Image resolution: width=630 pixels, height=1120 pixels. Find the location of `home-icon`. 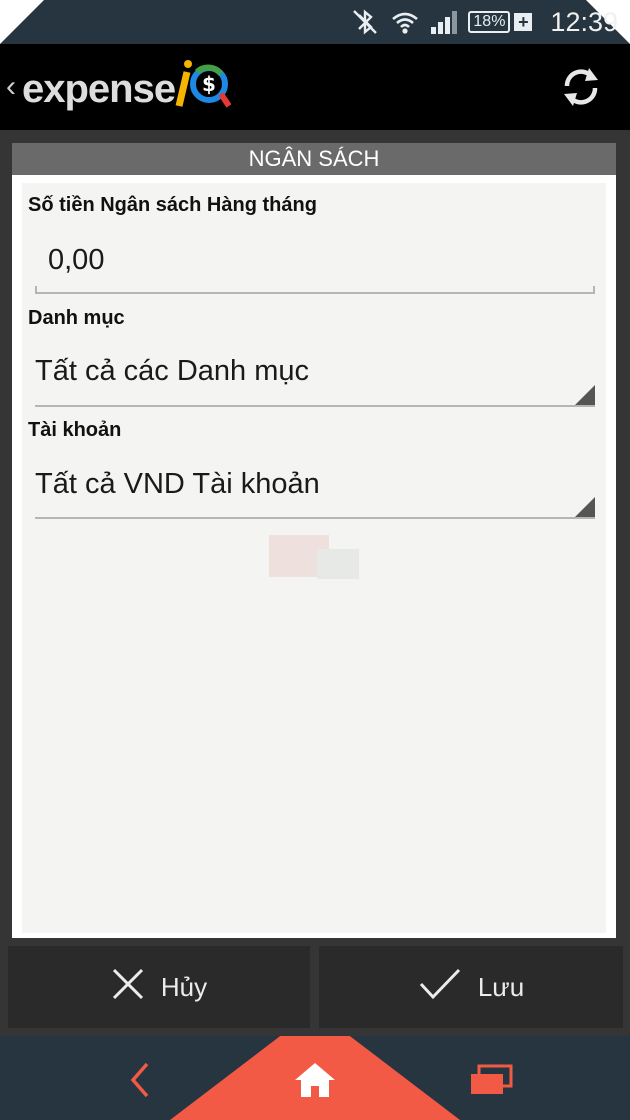

home-icon is located at coordinates (315, 1080).